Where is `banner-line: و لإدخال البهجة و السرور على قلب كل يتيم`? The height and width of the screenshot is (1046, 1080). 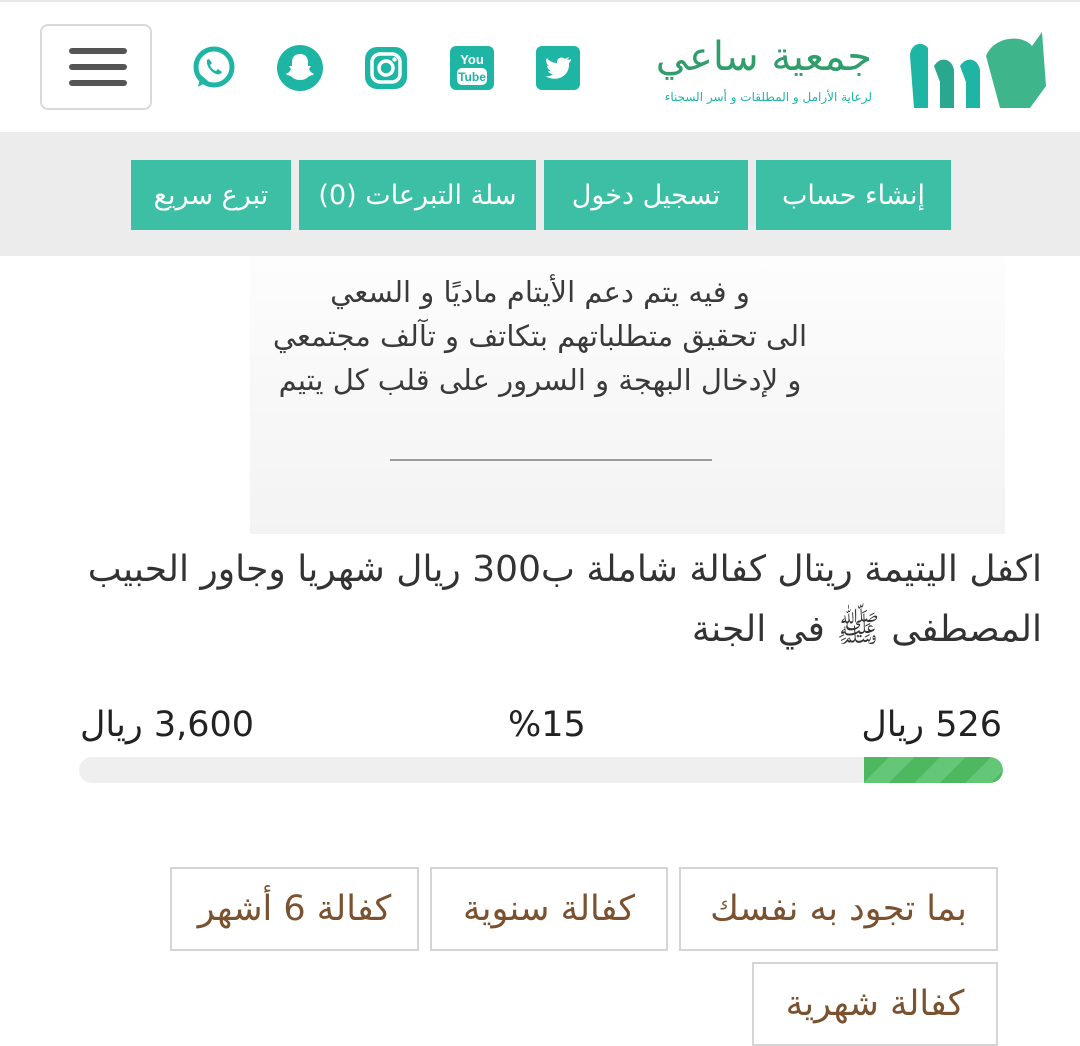 banner-line: و لإدخال البهجة و السرور على قلب كل يتيم is located at coordinates (540, 380).